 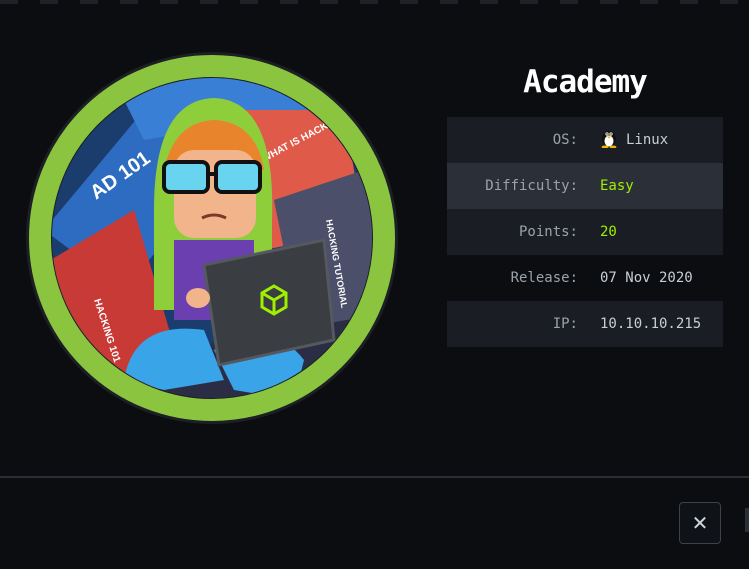 I want to click on difficulty-label: Difficulty:, so click(x=531, y=186).